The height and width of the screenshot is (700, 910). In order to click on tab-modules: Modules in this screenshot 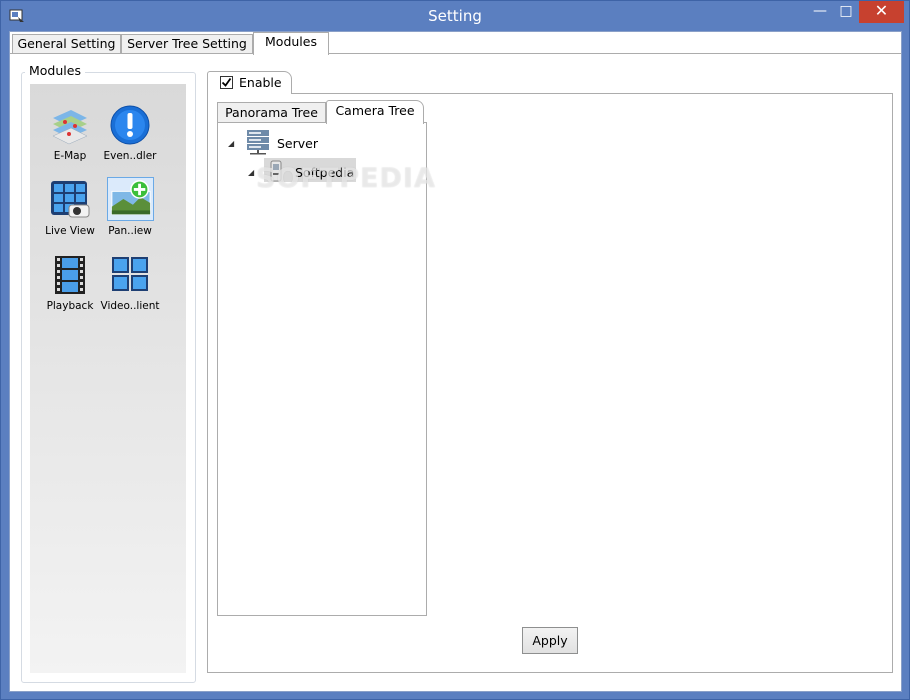, I will do `click(291, 43)`.